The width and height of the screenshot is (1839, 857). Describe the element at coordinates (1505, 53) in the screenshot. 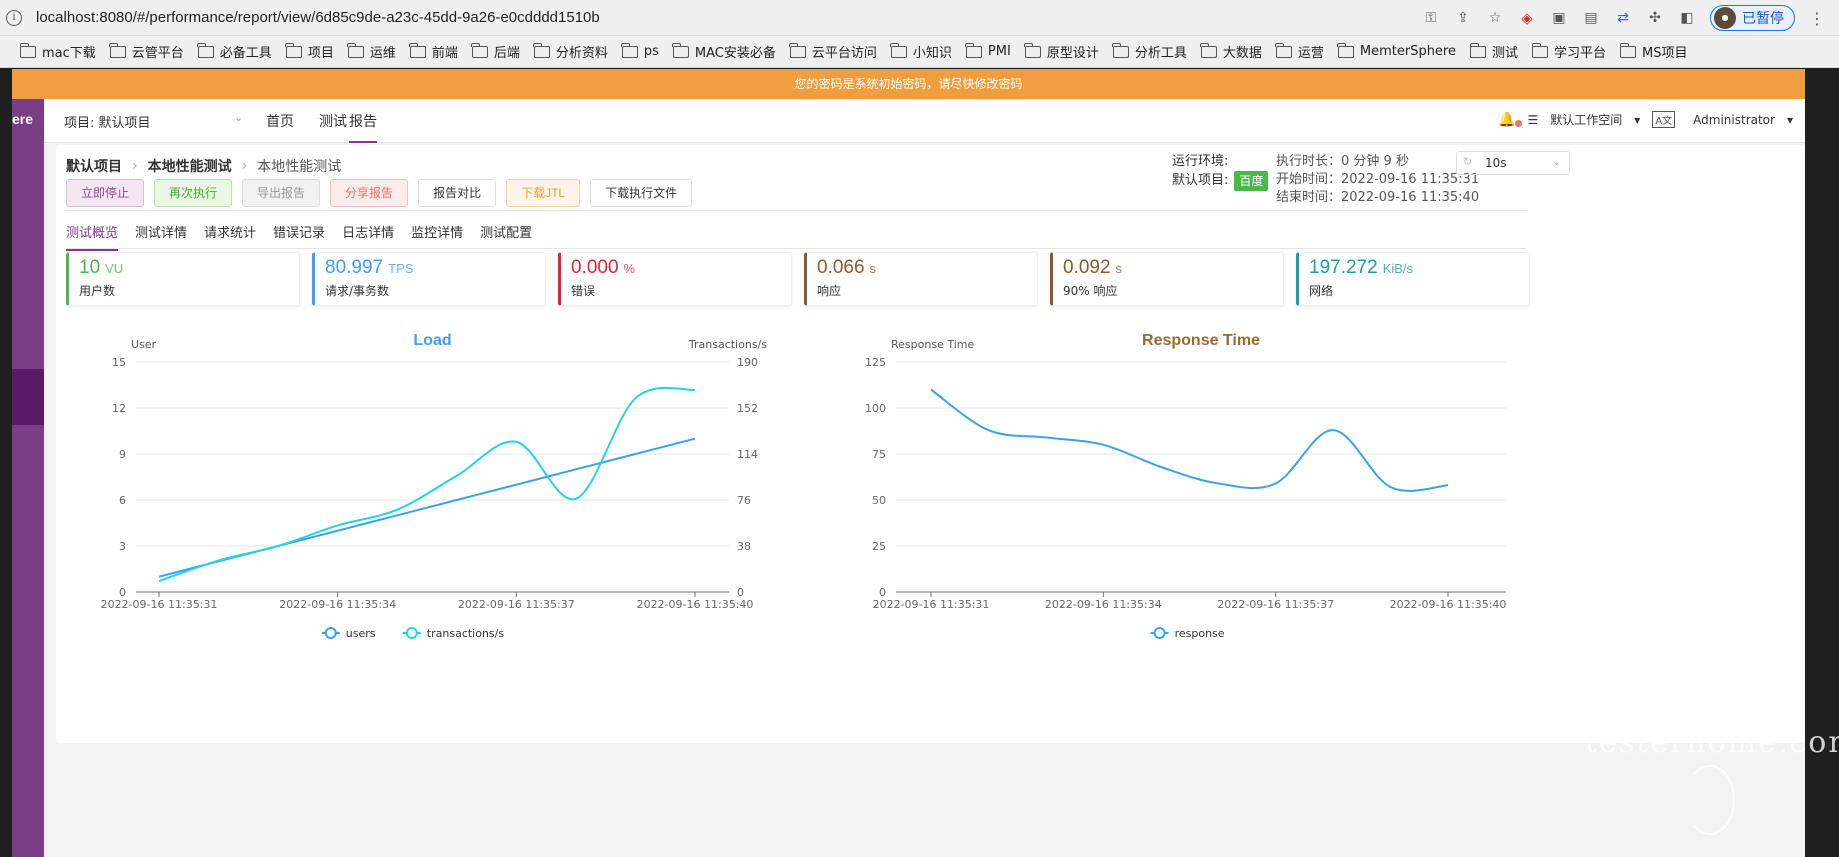

I see `bookmark-label: 测试` at that location.